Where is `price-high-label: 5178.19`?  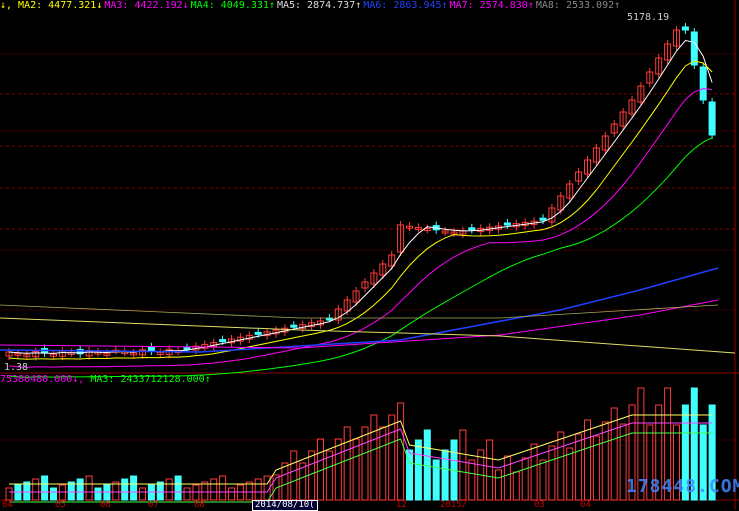
price-high-label: 5178.19 is located at coordinates (648, 17).